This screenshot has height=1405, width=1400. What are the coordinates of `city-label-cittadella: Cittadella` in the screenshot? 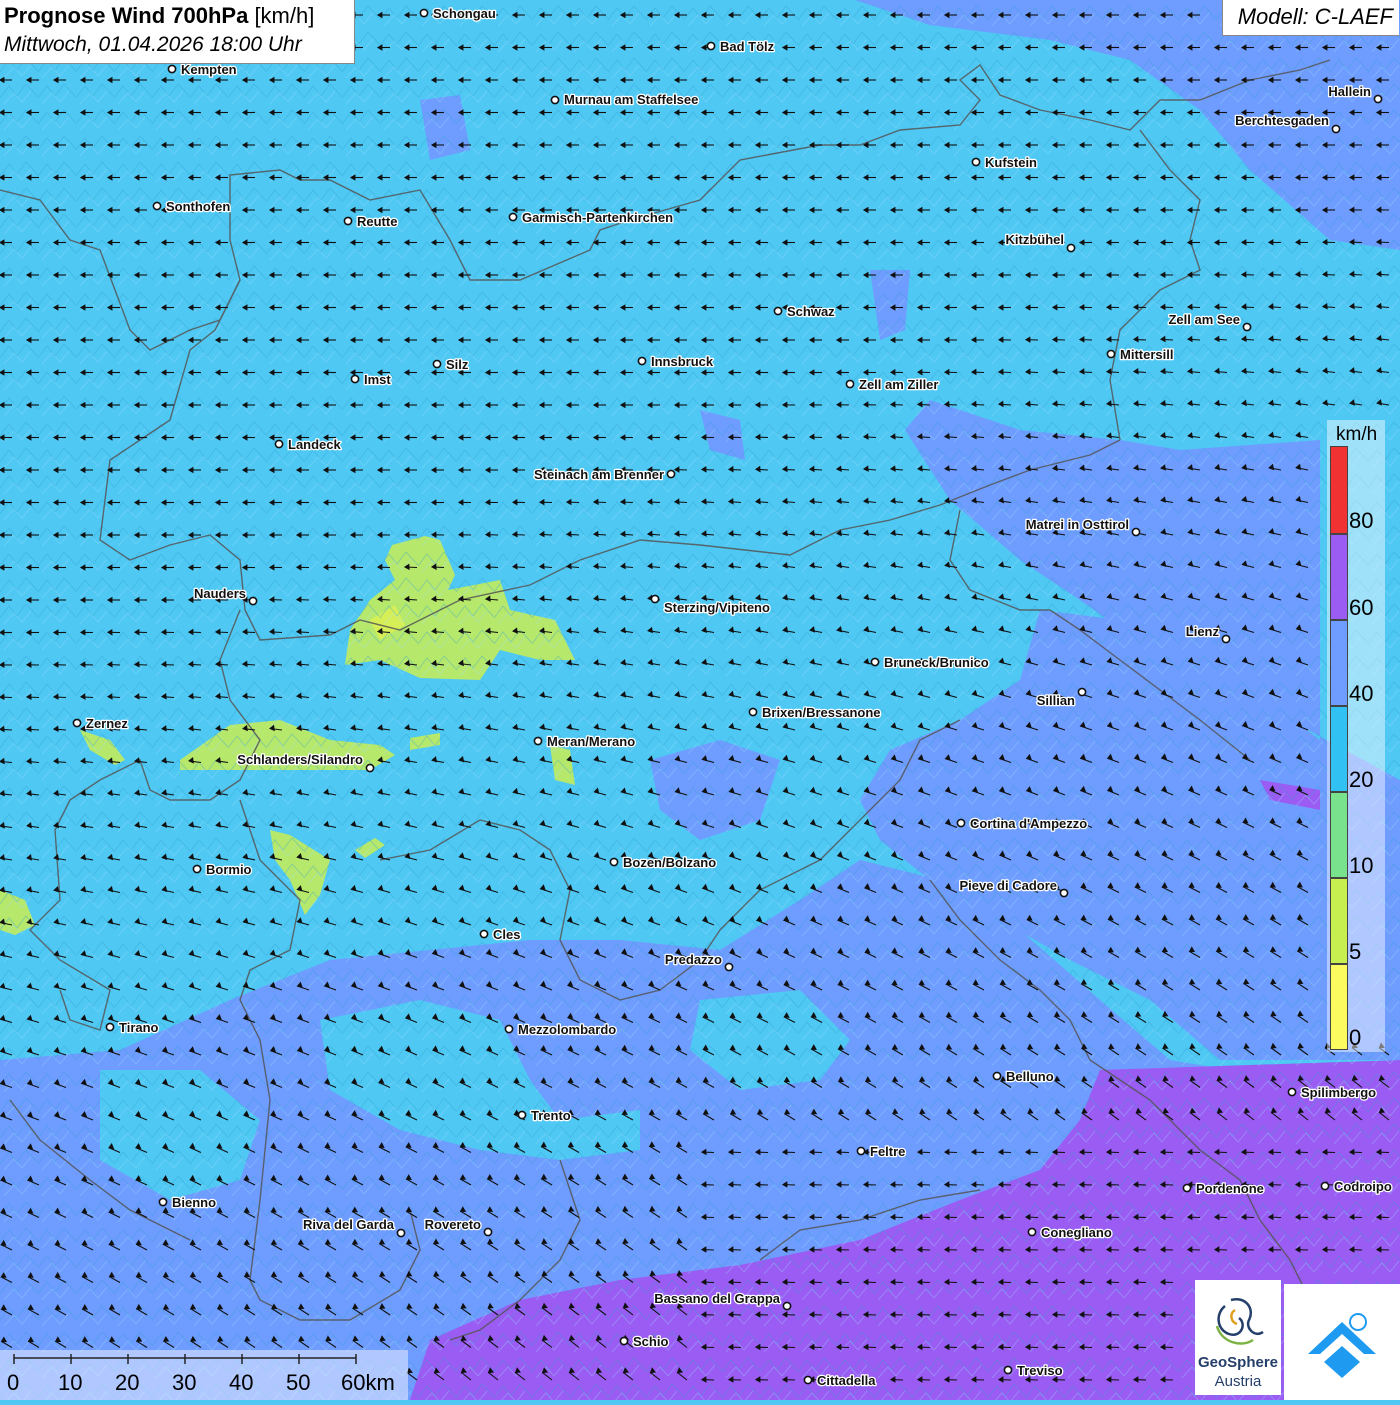 It's located at (846, 1380).